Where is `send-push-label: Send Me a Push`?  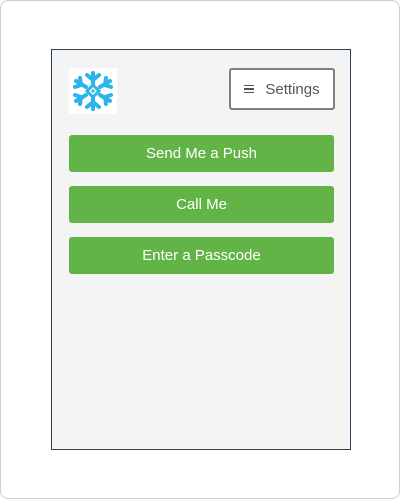
send-push-label: Send Me a Push is located at coordinates (201, 153).